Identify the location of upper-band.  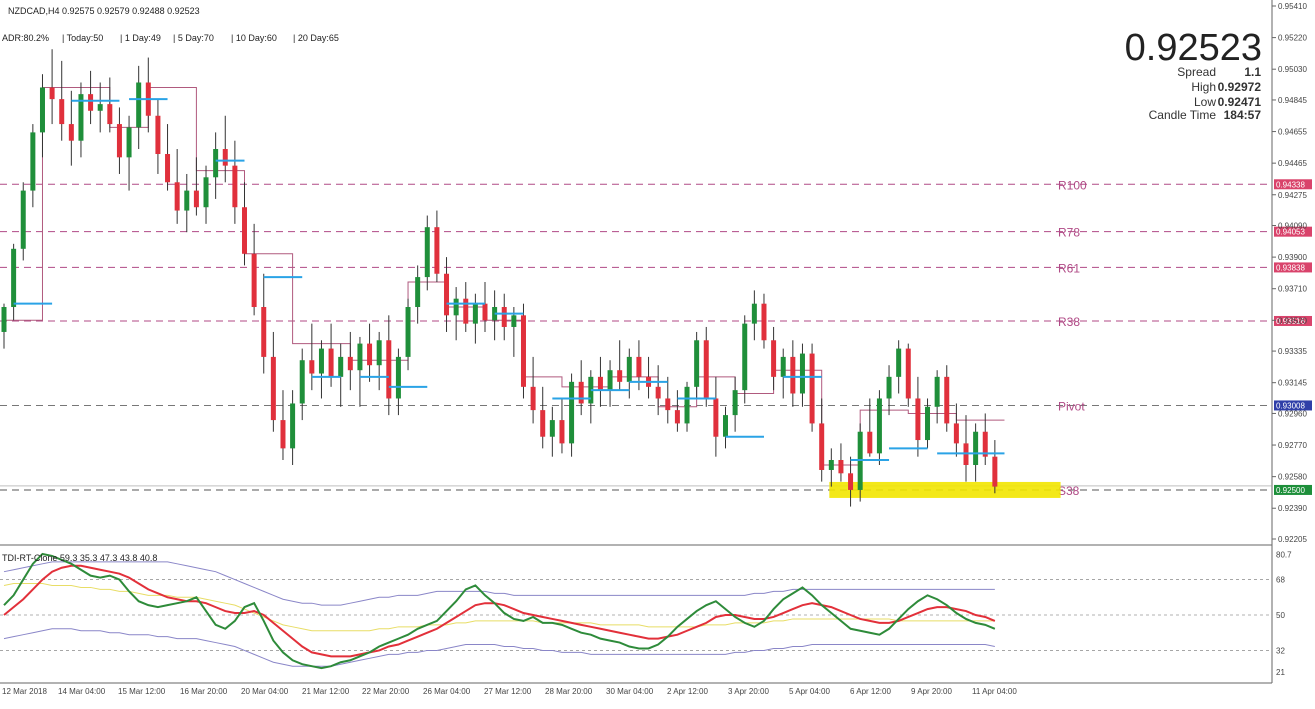
(499, 583).